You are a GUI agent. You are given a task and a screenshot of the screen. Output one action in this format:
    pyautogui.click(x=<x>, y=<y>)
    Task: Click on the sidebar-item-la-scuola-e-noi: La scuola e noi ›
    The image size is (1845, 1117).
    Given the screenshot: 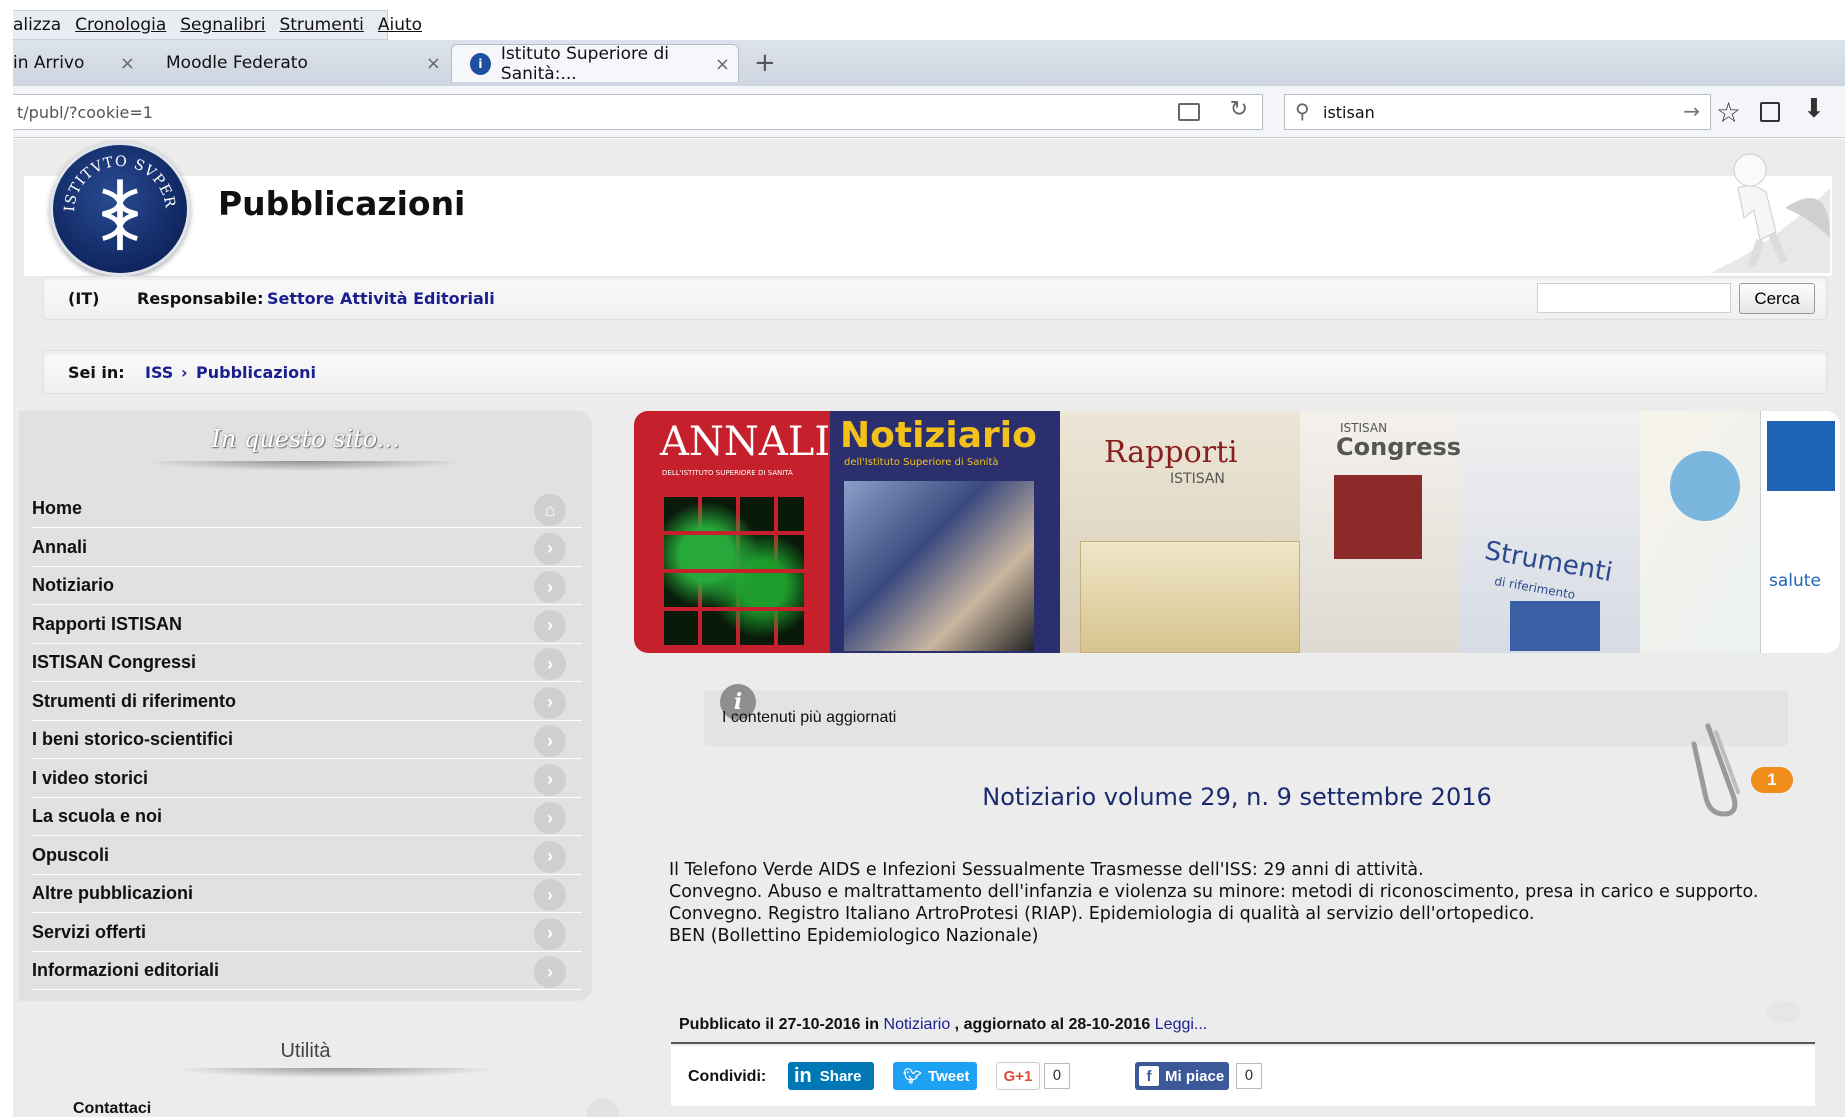 What is the action you would take?
    pyautogui.click(x=307, y=817)
    